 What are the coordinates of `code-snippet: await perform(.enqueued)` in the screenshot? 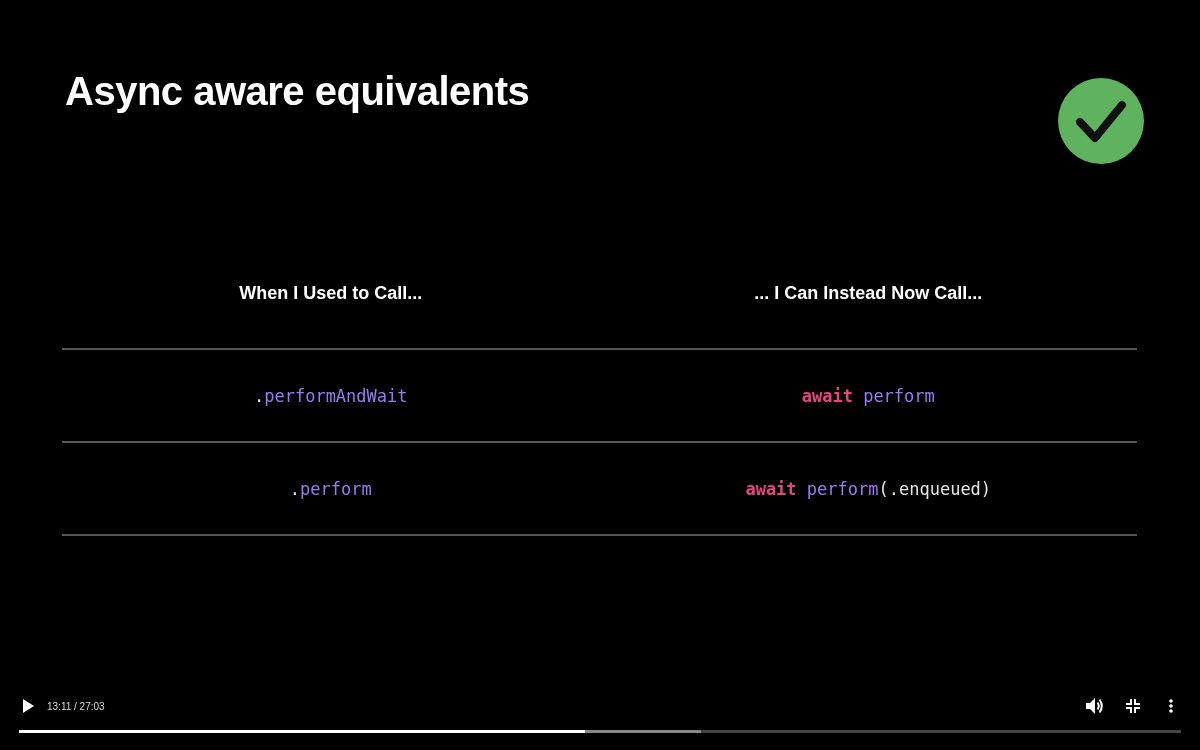 It's located at (868, 488).